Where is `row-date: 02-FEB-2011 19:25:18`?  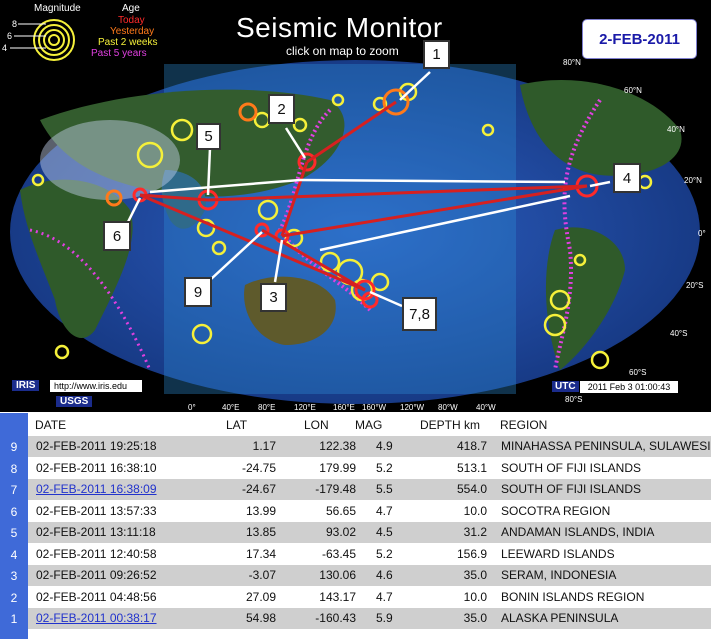
row-date: 02-FEB-2011 19:25:18 is located at coordinates (96, 446).